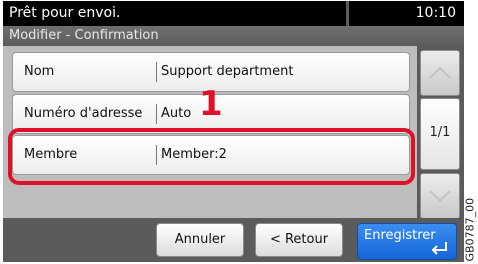 This screenshot has height=264, width=478. What do you see at coordinates (435, 13) in the screenshot?
I see `clock-time: 10:10` at bounding box center [435, 13].